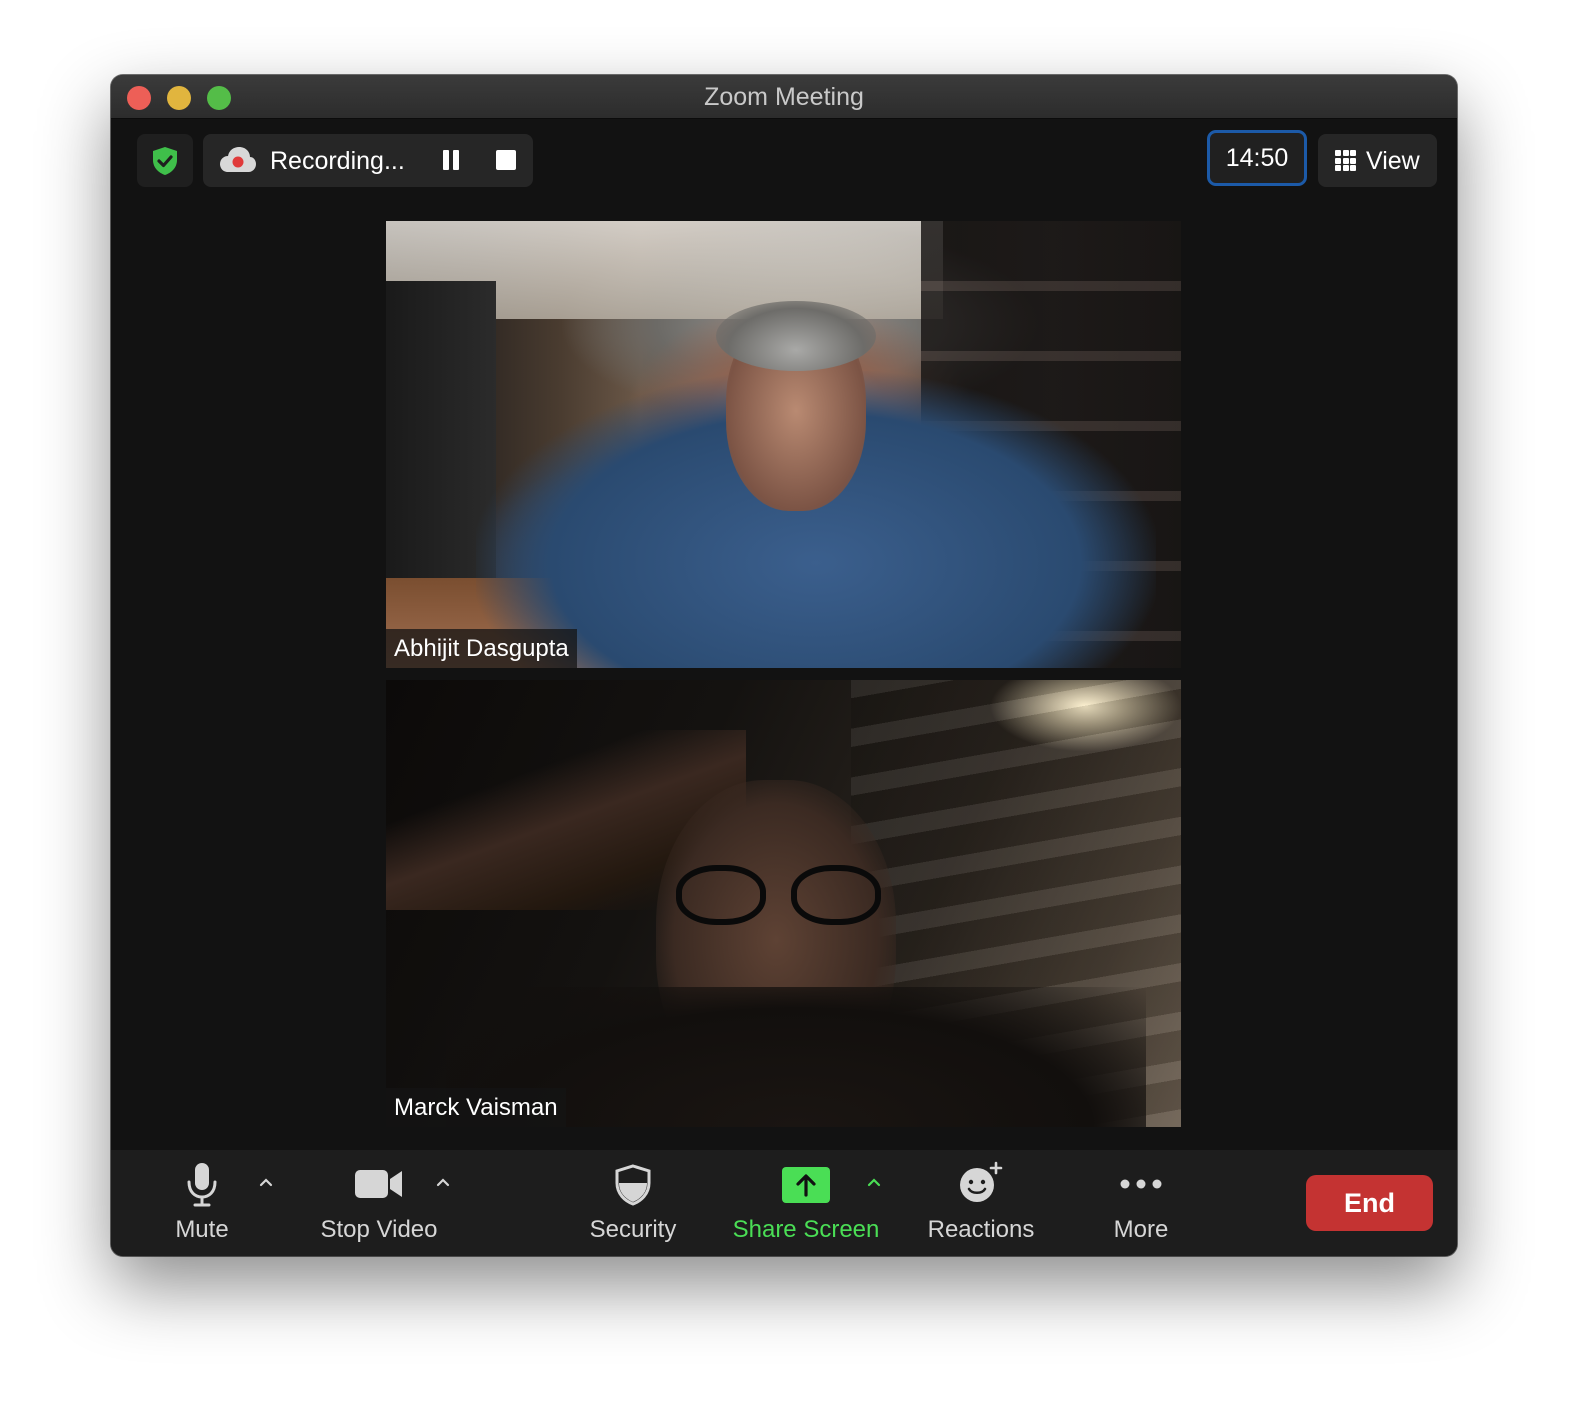 This screenshot has width=1578, height=1412. I want to click on more-button: More, so click(1141, 1203).